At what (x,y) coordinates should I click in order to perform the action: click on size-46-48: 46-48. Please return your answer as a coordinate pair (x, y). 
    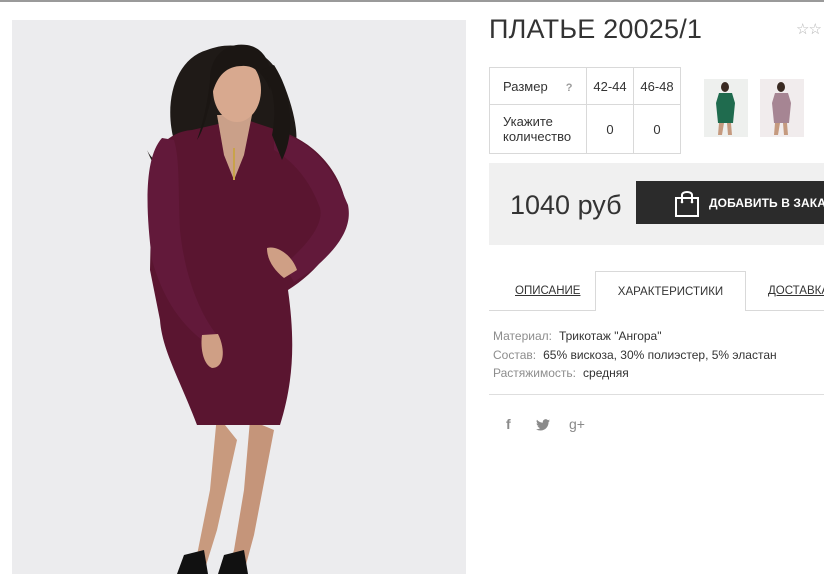
    Looking at the image, I should click on (657, 86).